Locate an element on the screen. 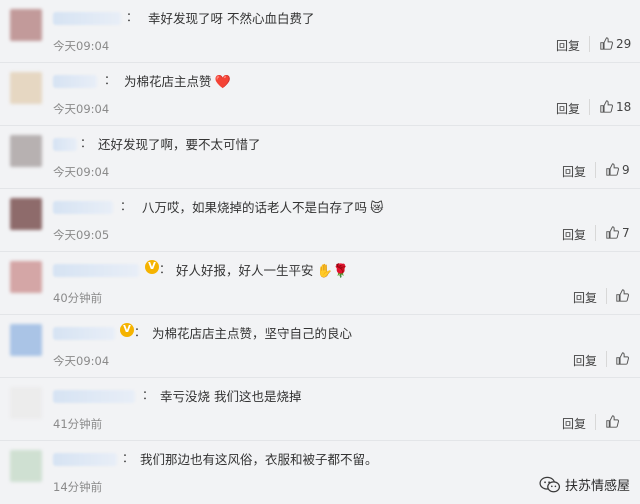 The height and width of the screenshot is (504, 640). comment-text-body: 为棉花店主点赞 is located at coordinates (168, 81).